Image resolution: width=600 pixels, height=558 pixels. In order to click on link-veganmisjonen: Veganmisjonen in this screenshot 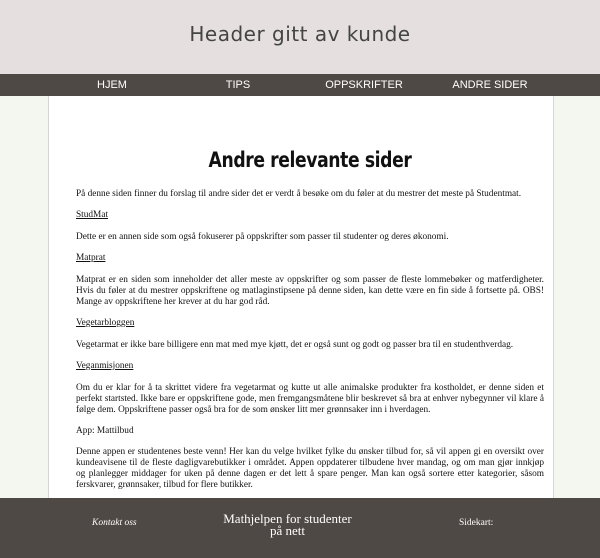, I will do `click(104, 366)`.